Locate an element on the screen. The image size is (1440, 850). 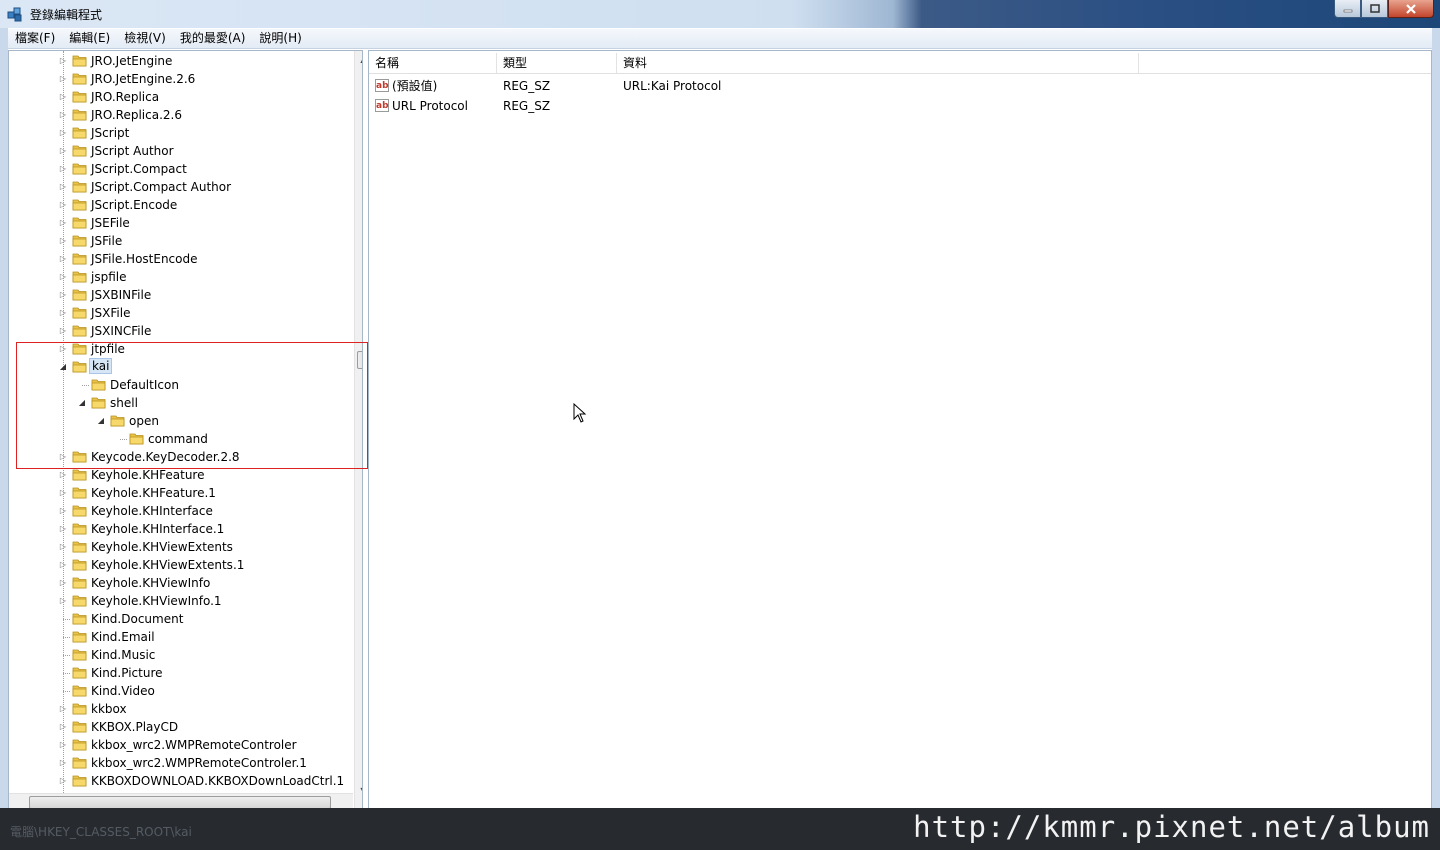
tree-item-label: Keyhole.KHInterface.1 is located at coordinates (158, 529).